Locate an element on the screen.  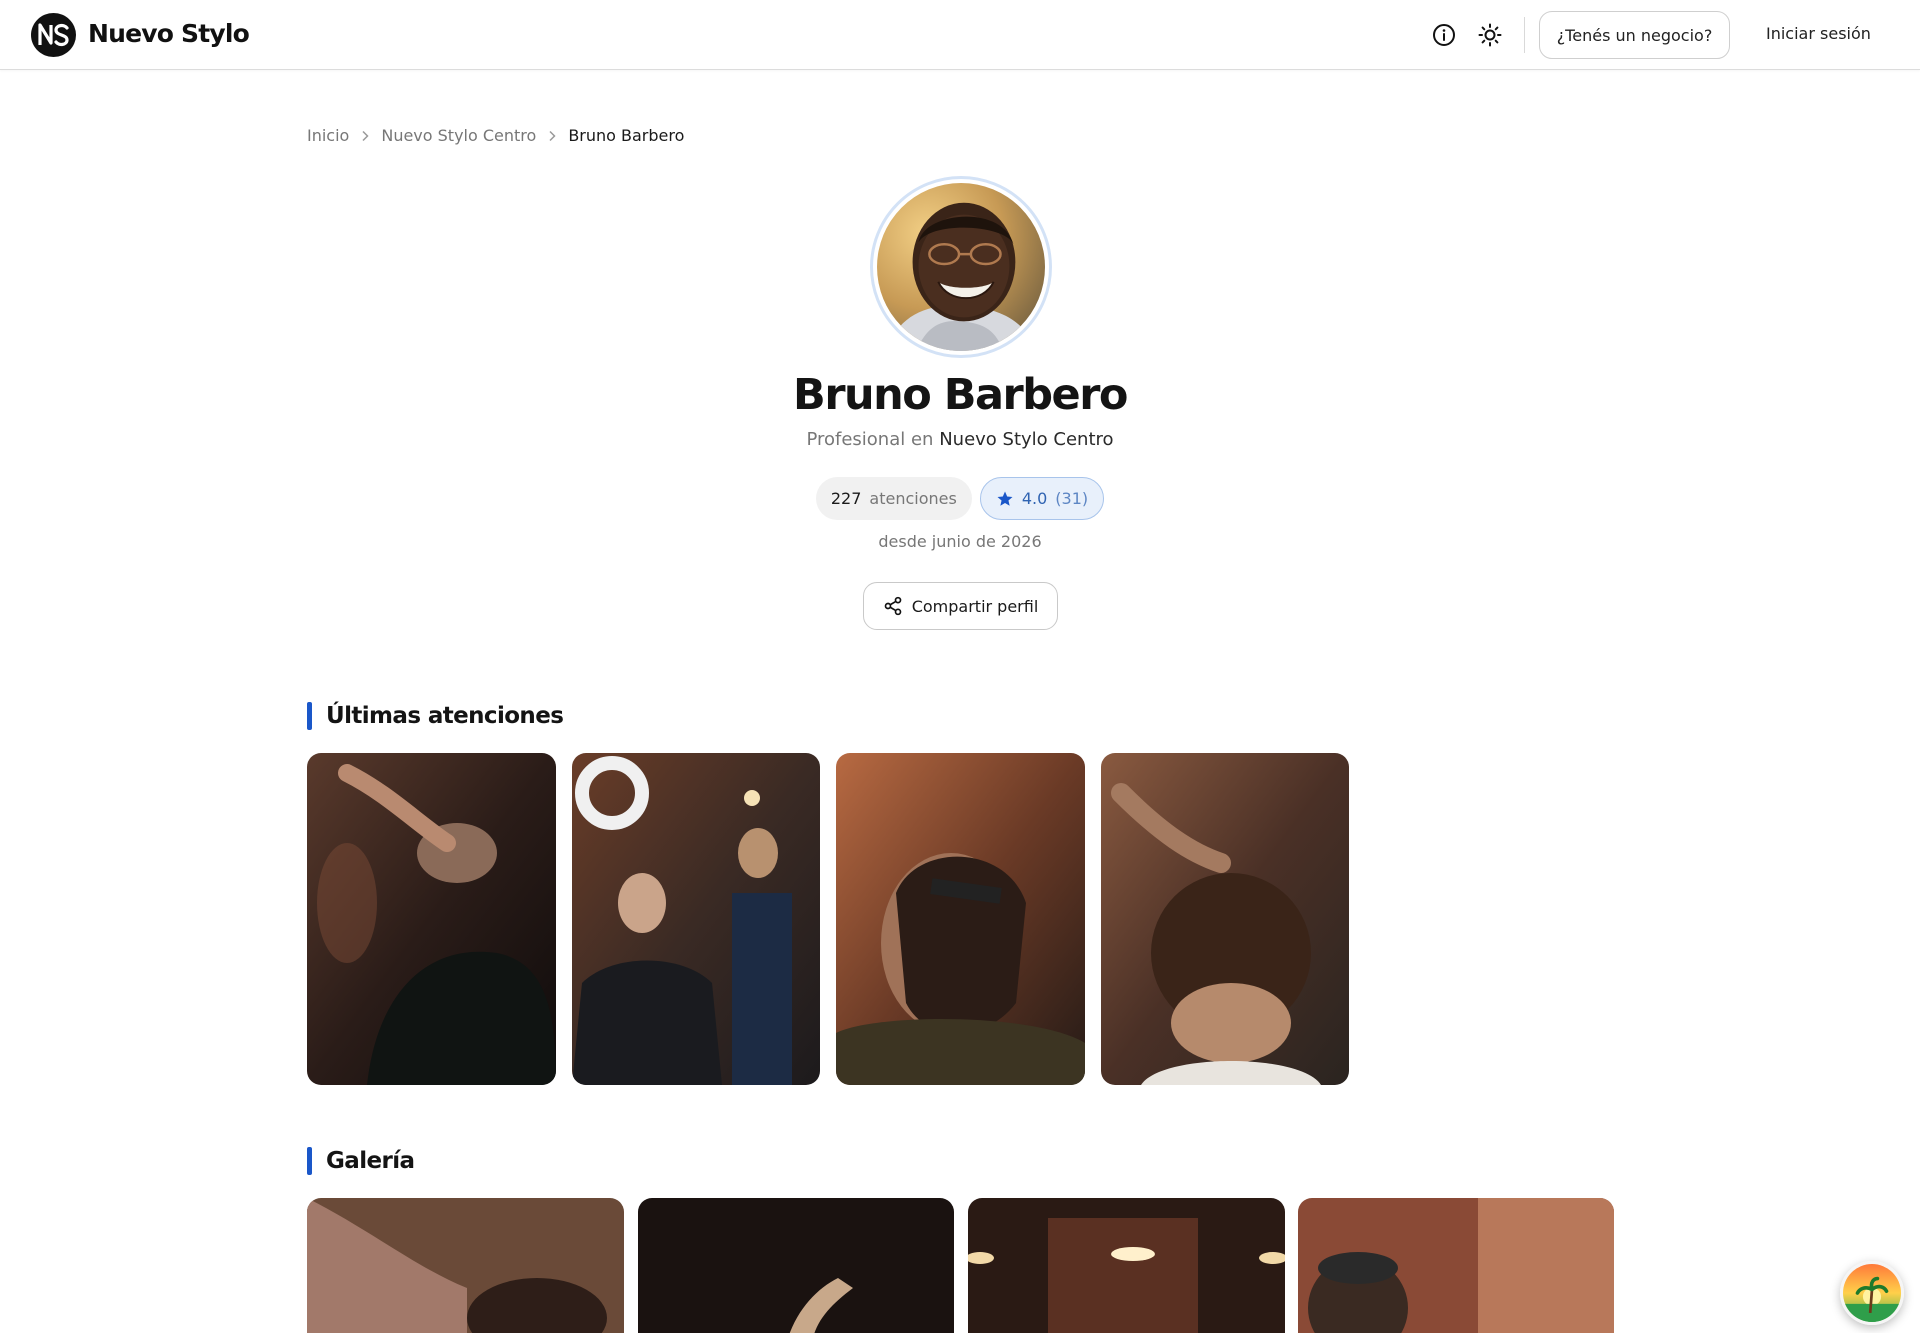
rating-value: 4.0 is located at coordinates (1034, 498).